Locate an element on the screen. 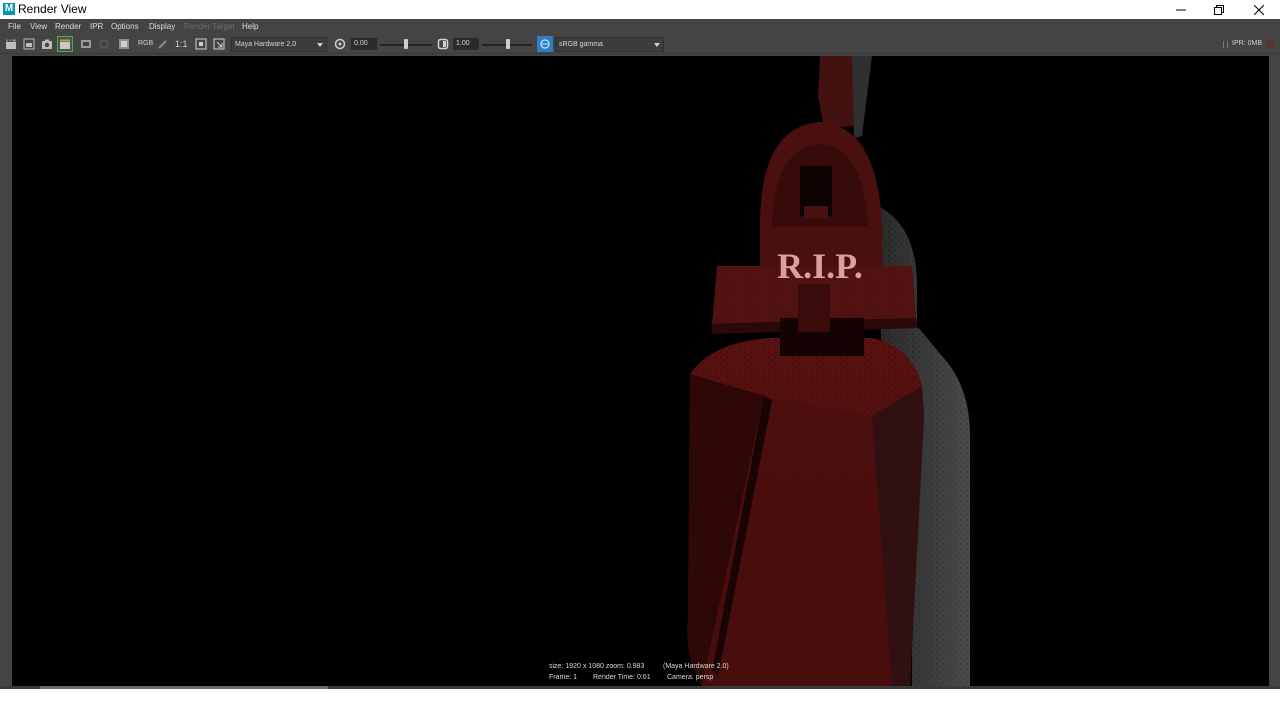  tombstone-inscription: R.I.P. is located at coordinates (820, 266).